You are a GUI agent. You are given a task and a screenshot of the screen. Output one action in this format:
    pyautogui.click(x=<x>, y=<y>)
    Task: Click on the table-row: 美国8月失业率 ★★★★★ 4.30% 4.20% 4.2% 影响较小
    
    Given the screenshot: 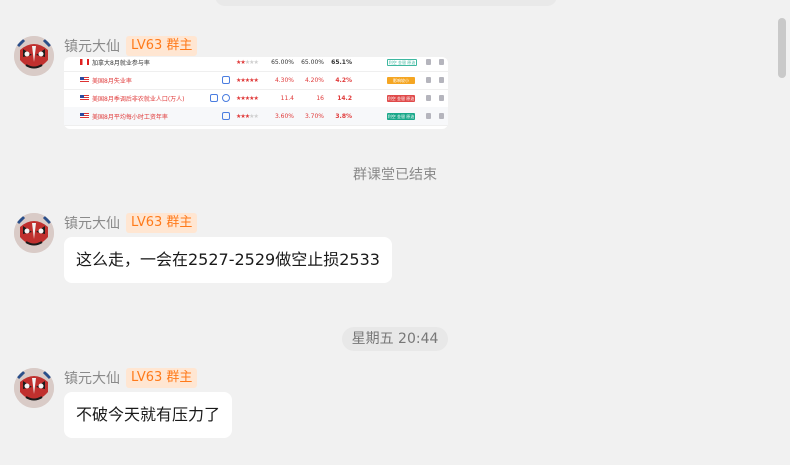 What is the action you would take?
    pyautogui.click(x=256, y=80)
    